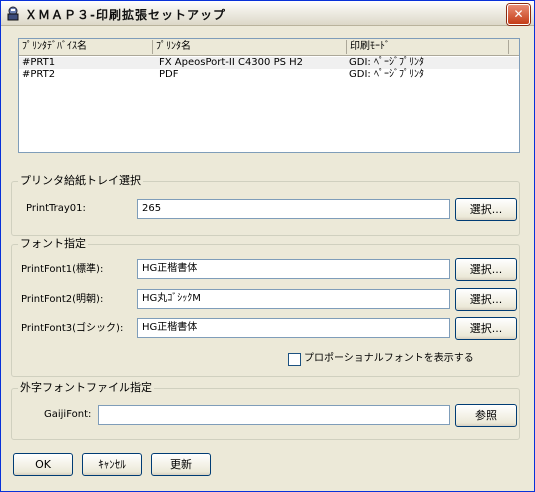 The height and width of the screenshot is (492, 535). What do you see at coordinates (68, 414) in the screenshot?
I see `gaiji-font-label: GaijiFont:` at bounding box center [68, 414].